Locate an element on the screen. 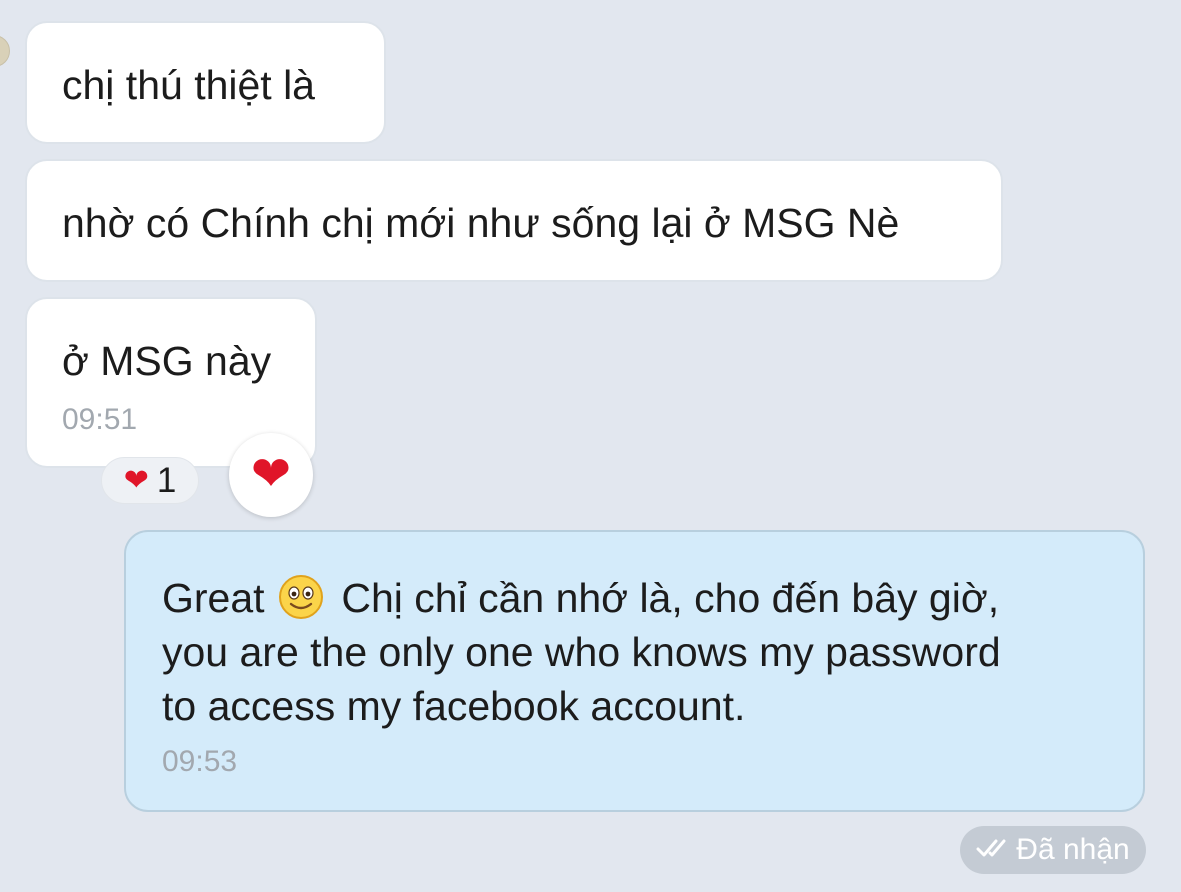 The image size is (1181, 892). message-timestamp: 09:51 is located at coordinates (100, 419).